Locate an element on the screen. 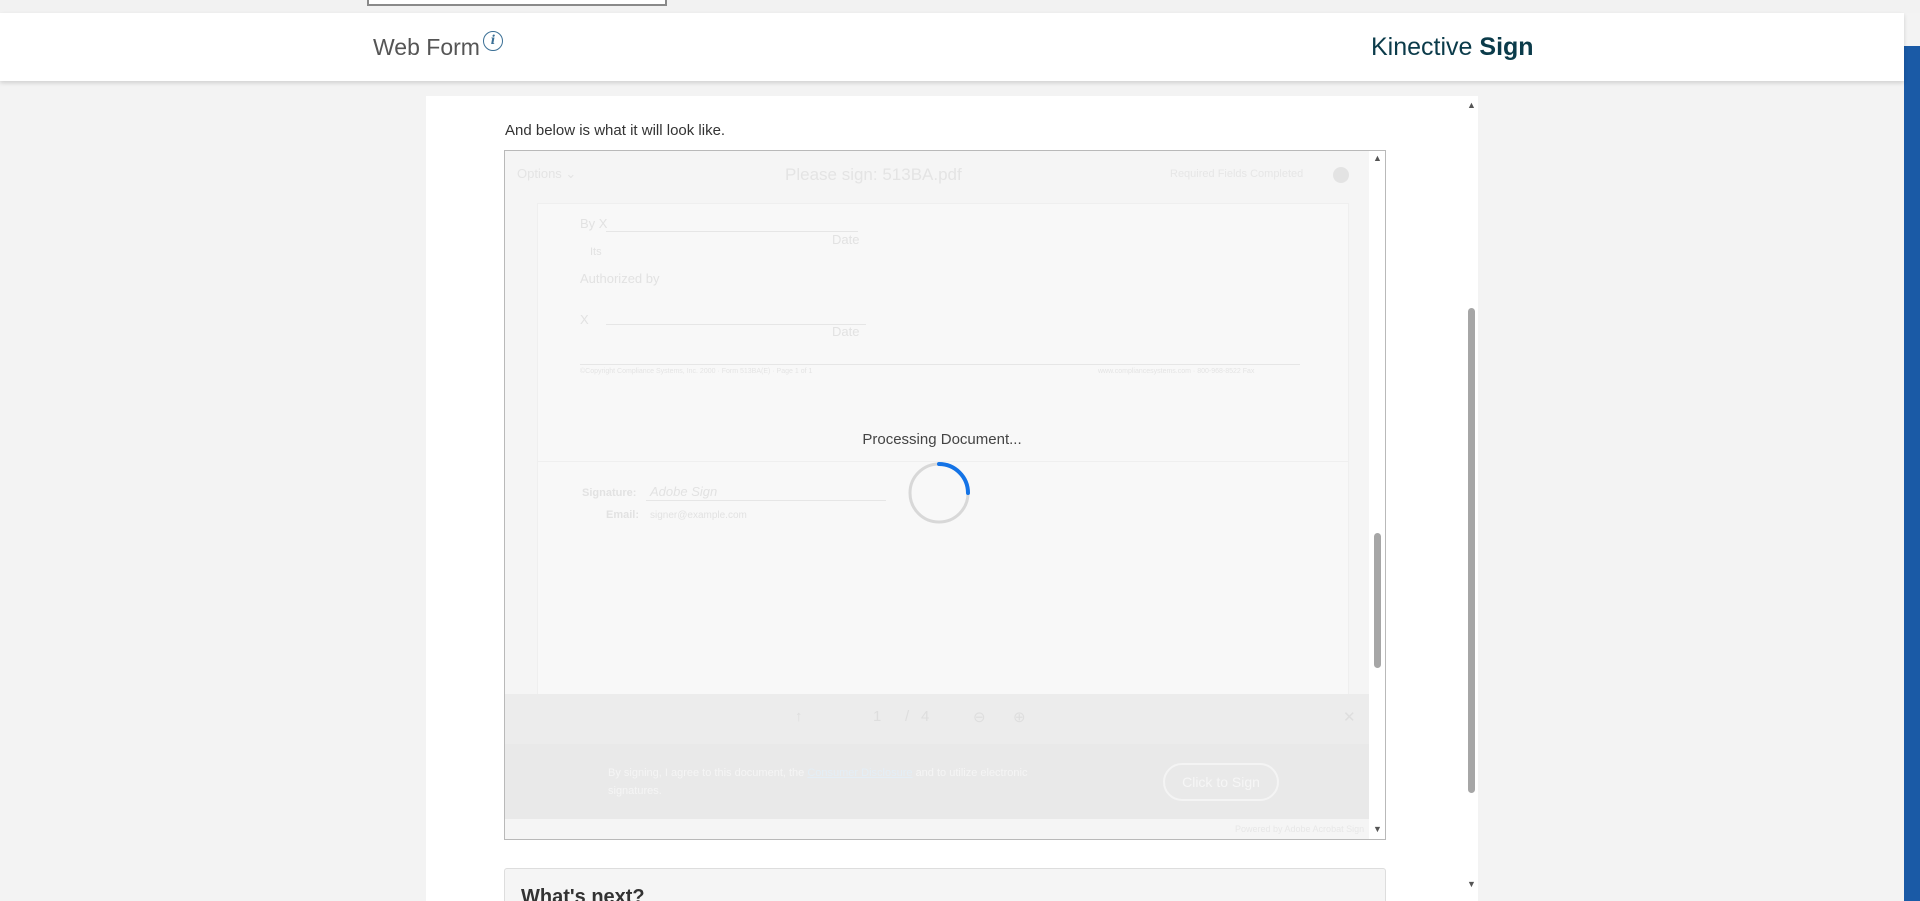 This screenshot has width=1920, height=901. date-label-2: Date is located at coordinates (846, 331).